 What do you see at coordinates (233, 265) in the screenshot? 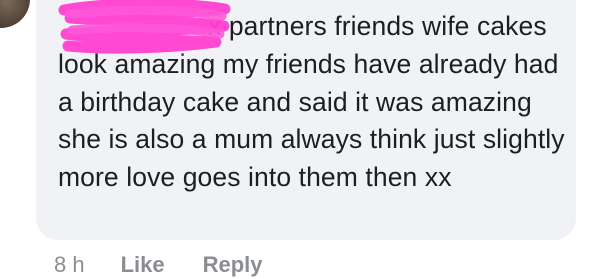
I see `reply-button: Reply` at bounding box center [233, 265].